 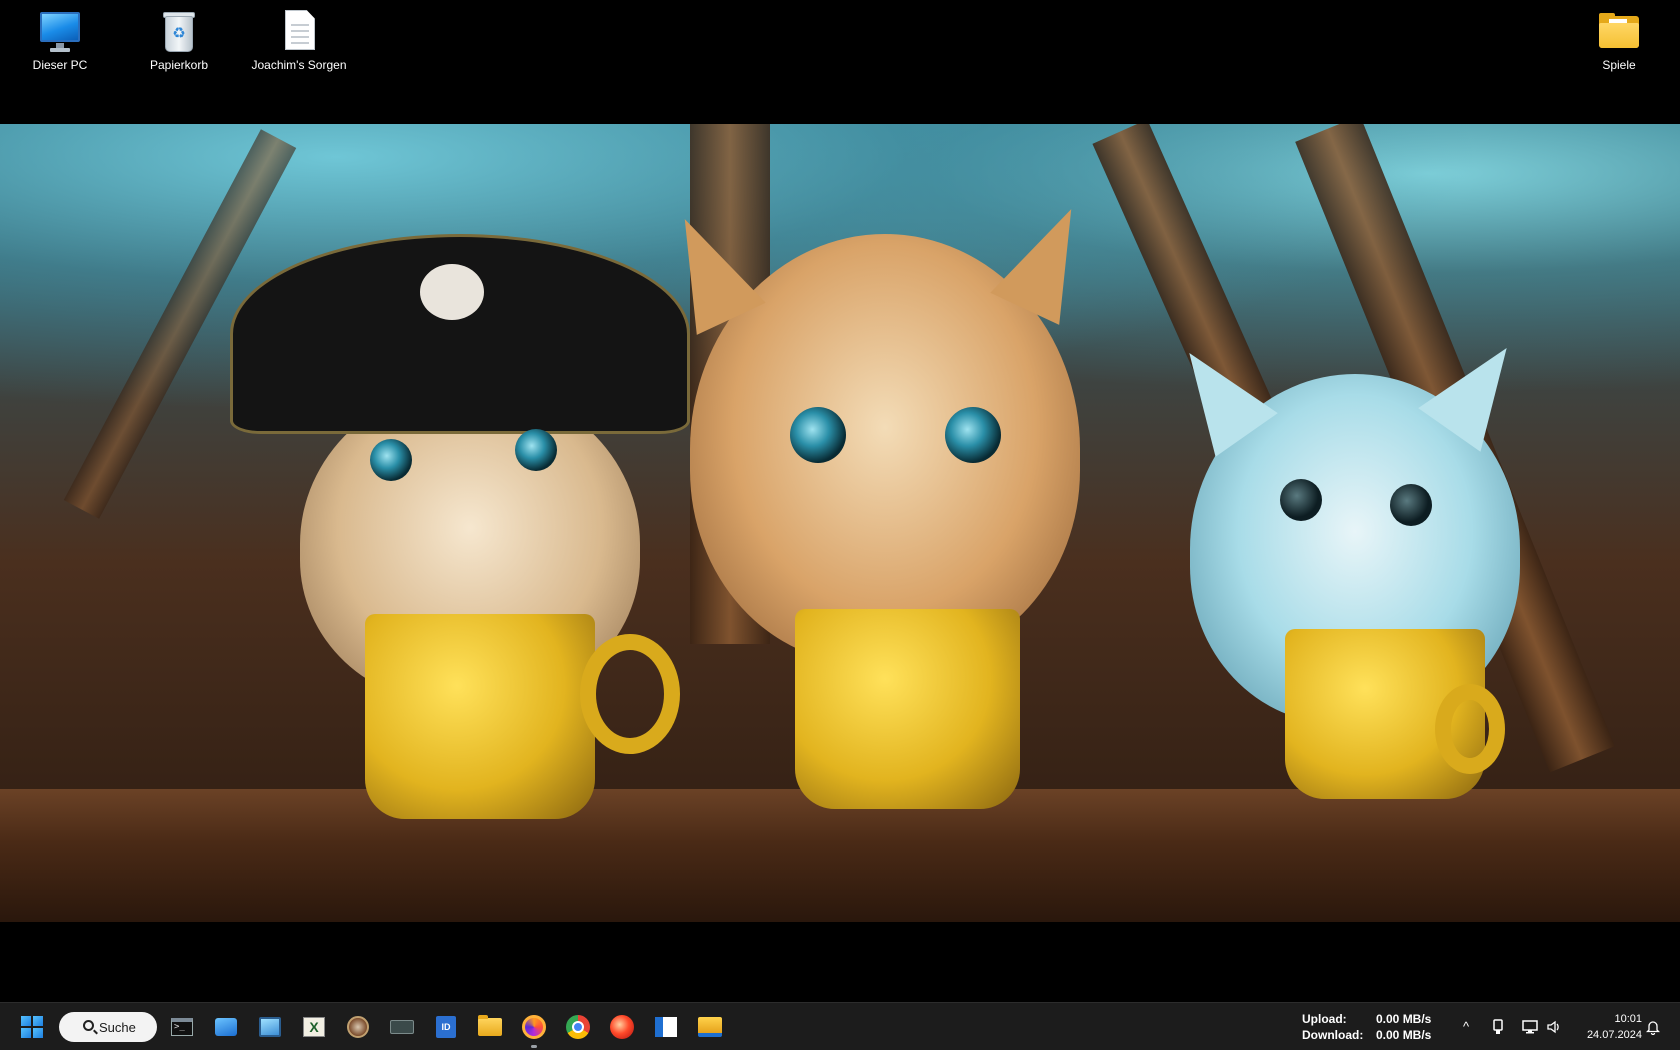 I want to click on taskbar-app-round, so click(x=358, y=1027).